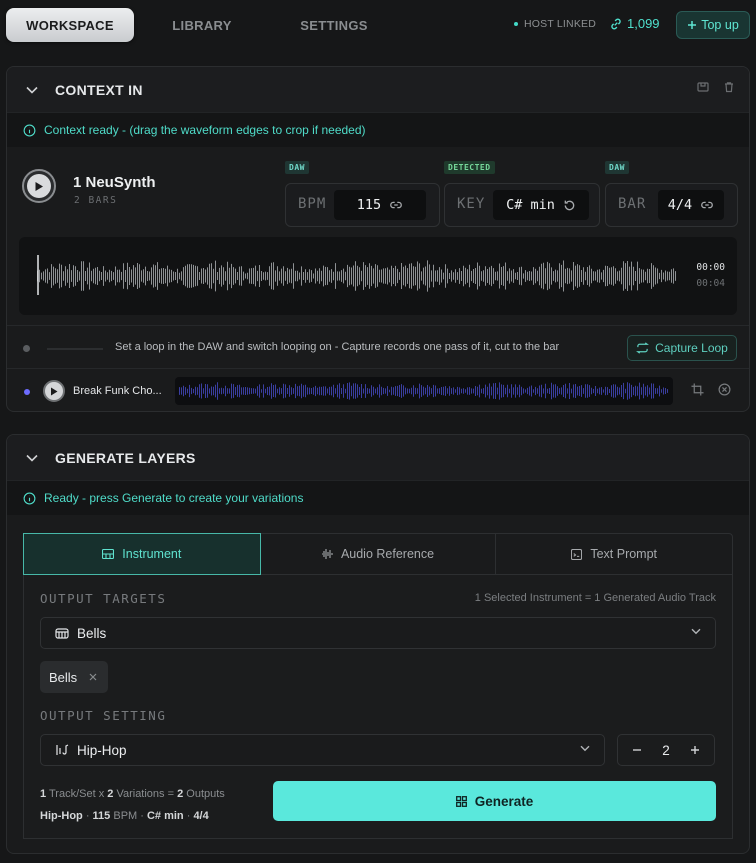 The image size is (756, 863). I want to click on generate-button: Generate, so click(494, 801).